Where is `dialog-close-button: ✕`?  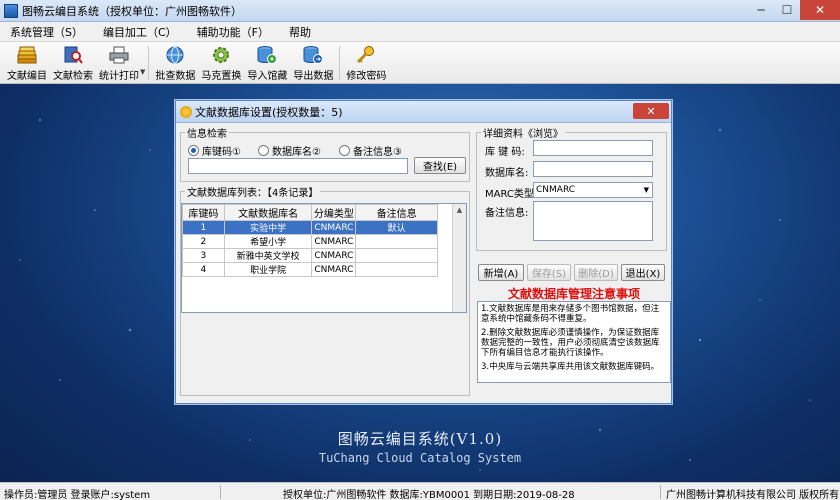
dialog-close-button: ✕ is located at coordinates (651, 111).